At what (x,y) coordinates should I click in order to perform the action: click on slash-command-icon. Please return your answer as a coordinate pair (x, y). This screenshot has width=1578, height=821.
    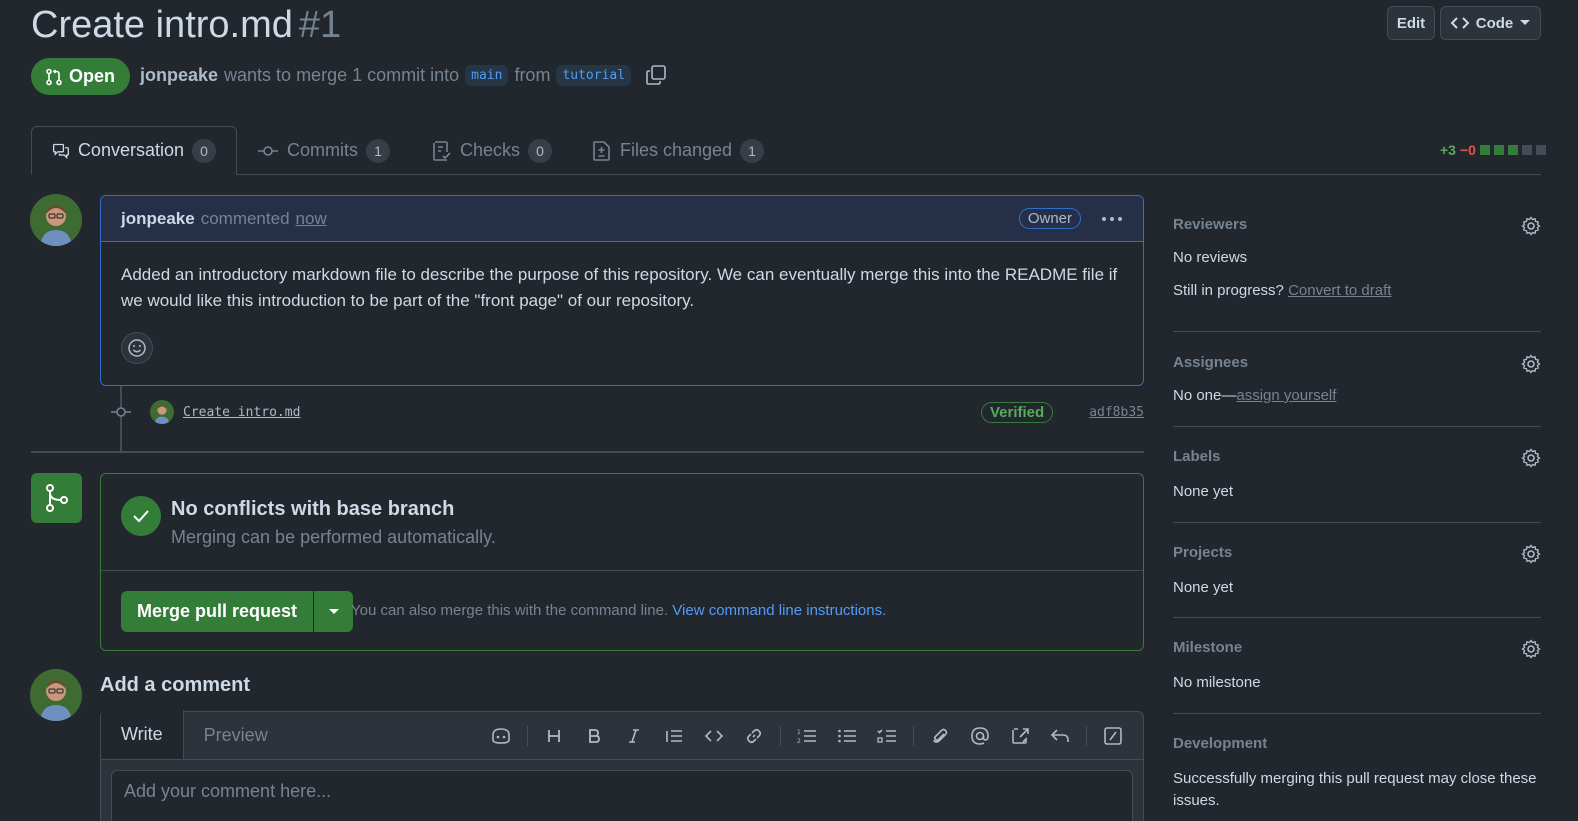
    Looking at the image, I should click on (1113, 736).